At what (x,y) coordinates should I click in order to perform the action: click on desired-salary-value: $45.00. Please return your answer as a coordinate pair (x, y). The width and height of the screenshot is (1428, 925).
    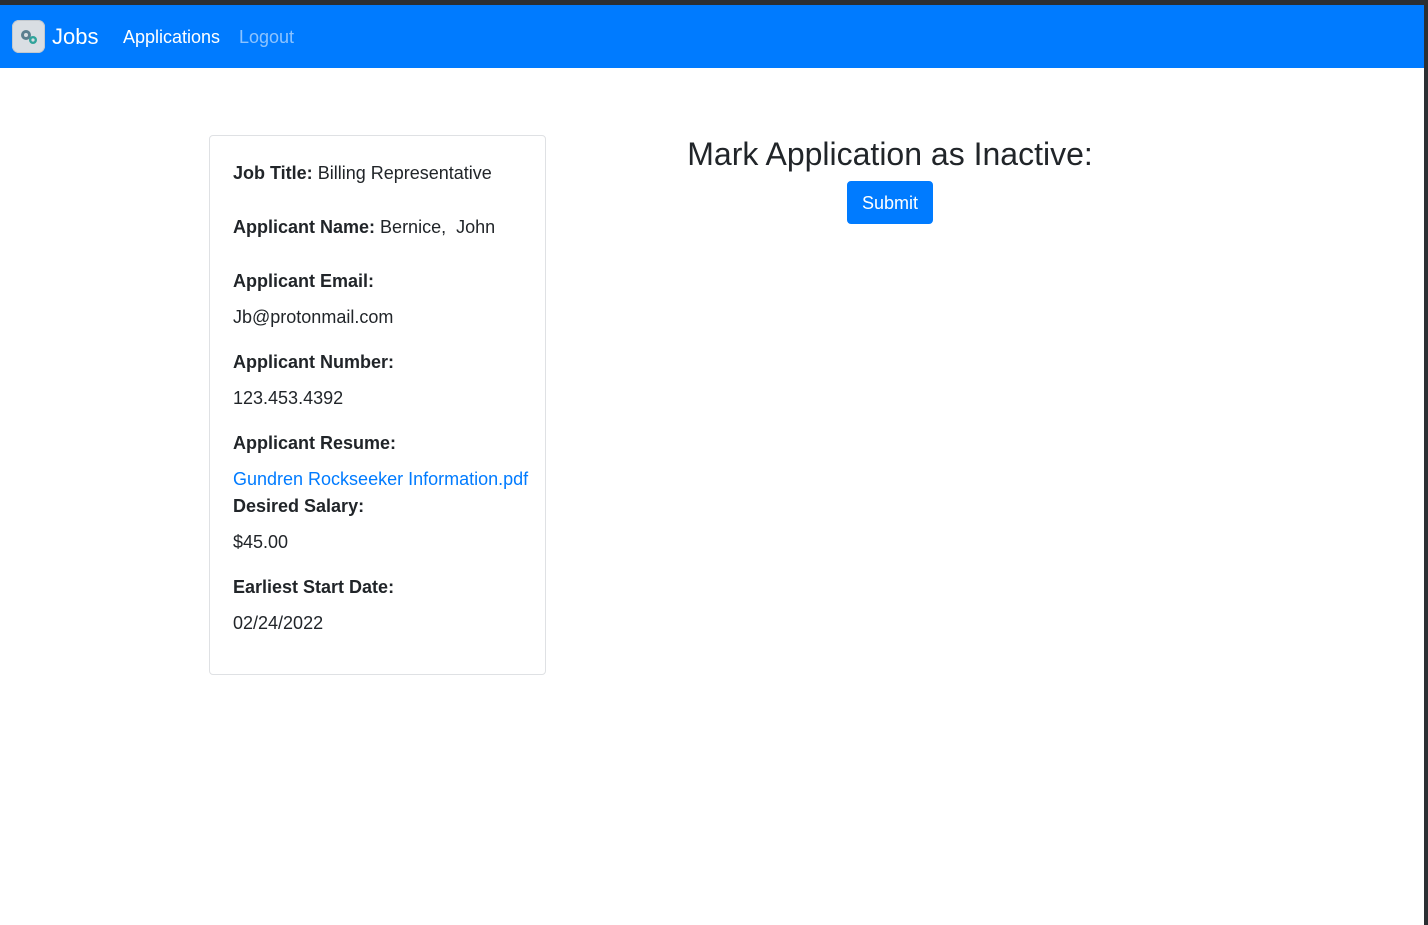
    Looking at the image, I should click on (261, 542).